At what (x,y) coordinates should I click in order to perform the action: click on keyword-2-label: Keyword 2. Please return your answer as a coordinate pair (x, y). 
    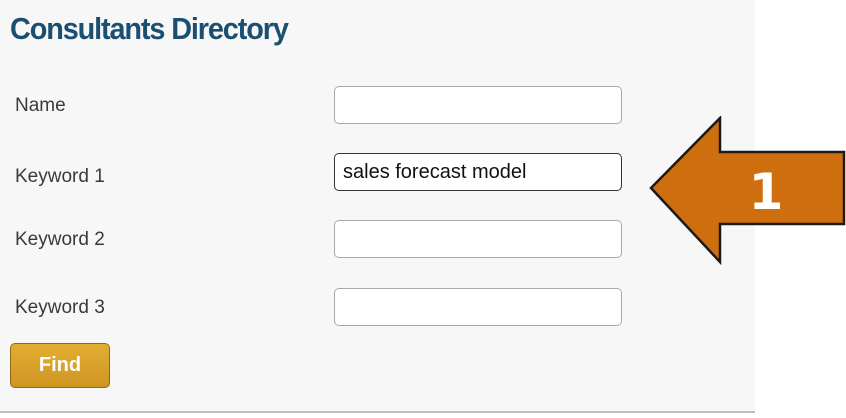
    Looking at the image, I should click on (60, 239).